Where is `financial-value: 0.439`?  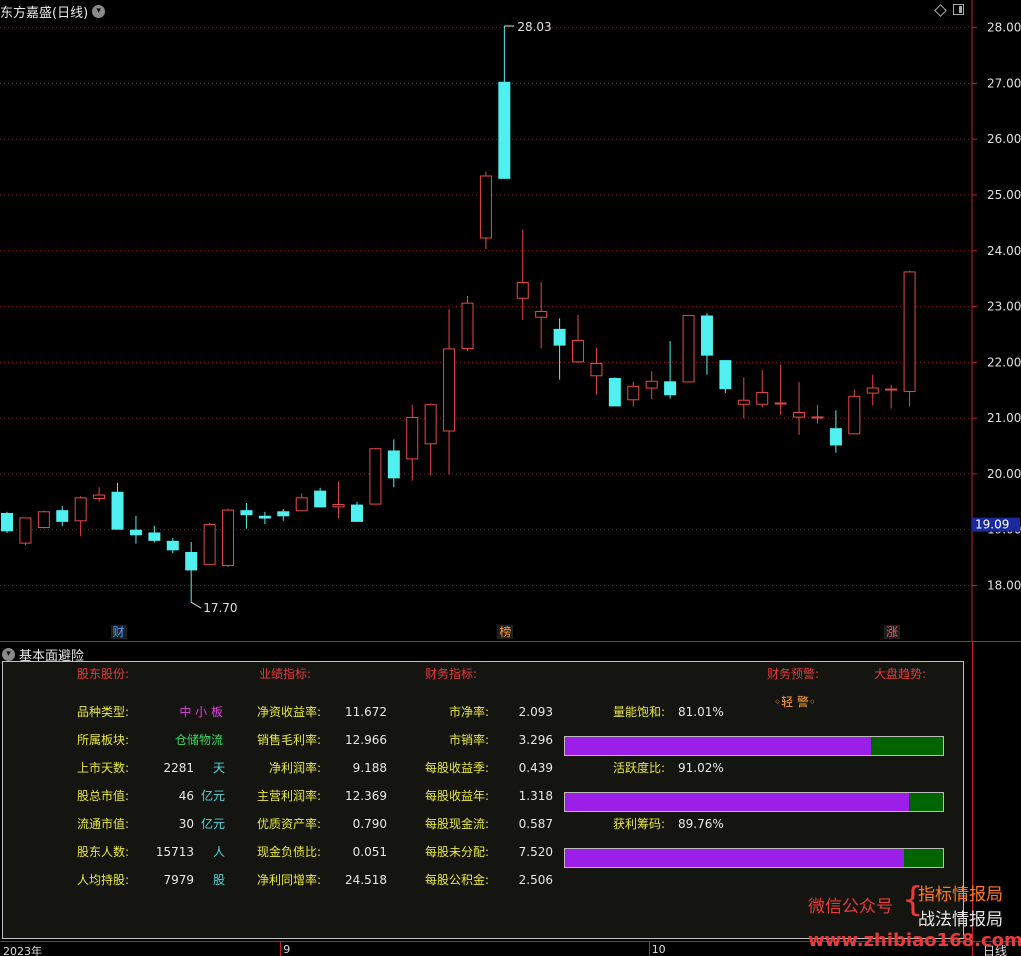
financial-value: 0.439 is located at coordinates (535, 768).